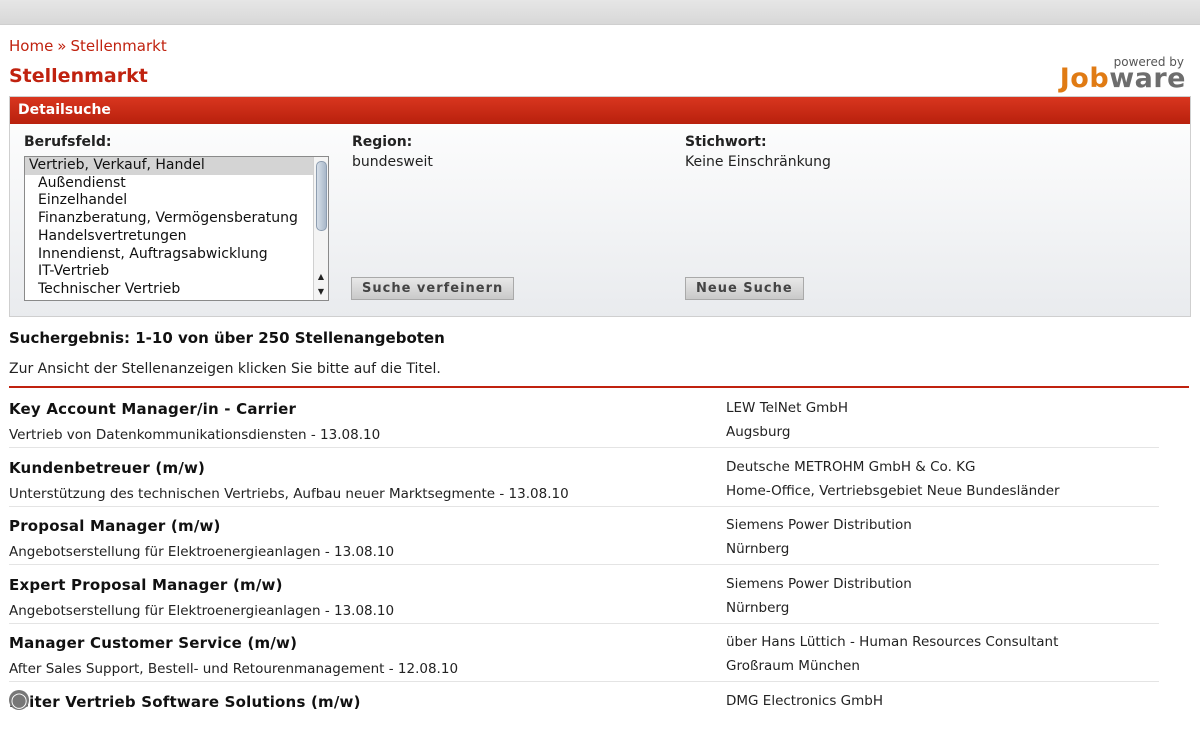 The image size is (1200, 740). I want to click on region-value: bundesweit, so click(392, 162).